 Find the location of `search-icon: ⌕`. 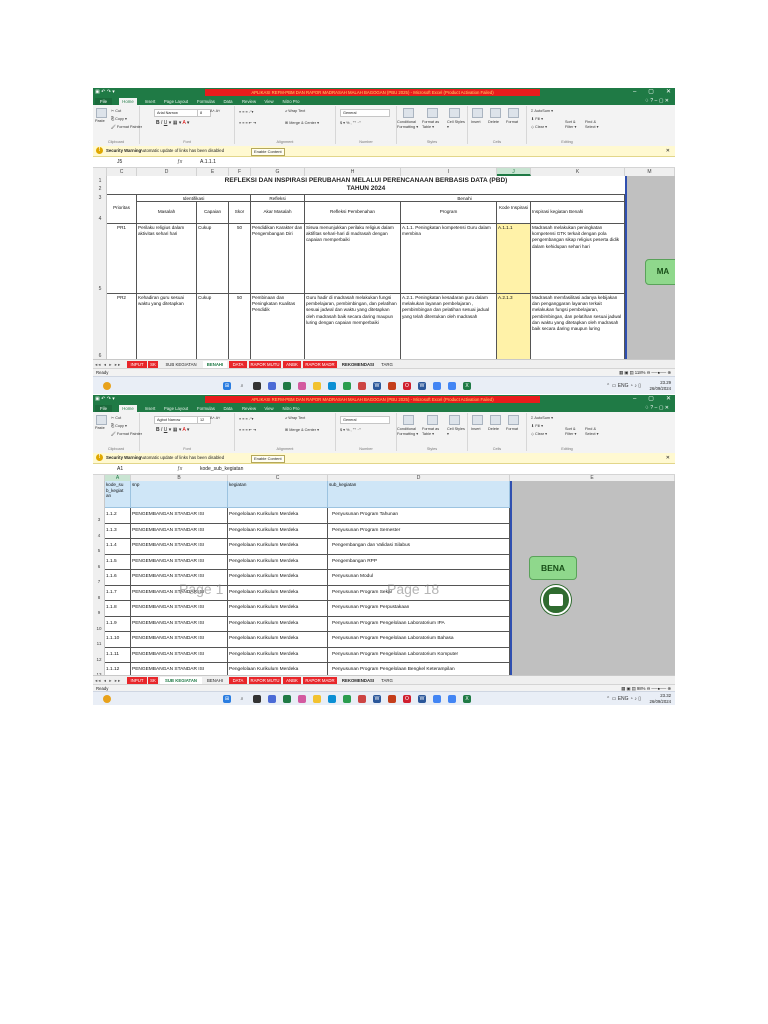

search-icon: ⌕ is located at coordinates (242, 386).